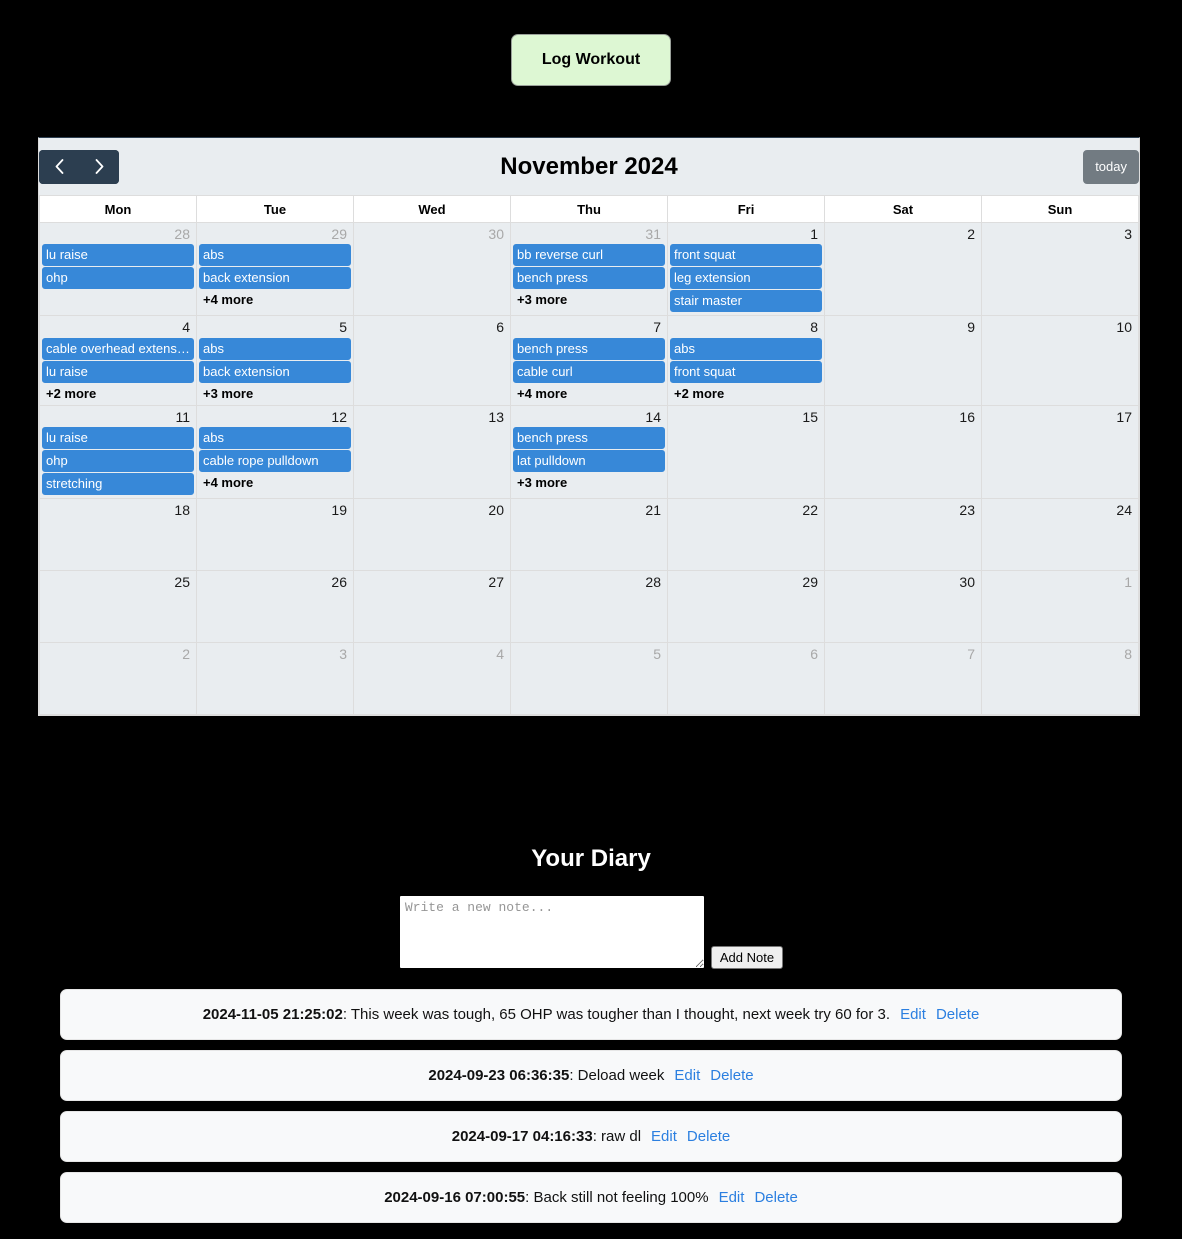 This screenshot has height=1239, width=1182. Describe the element at coordinates (746, 535) in the screenshot. I see `calendar-day-cell: 22` at that location.